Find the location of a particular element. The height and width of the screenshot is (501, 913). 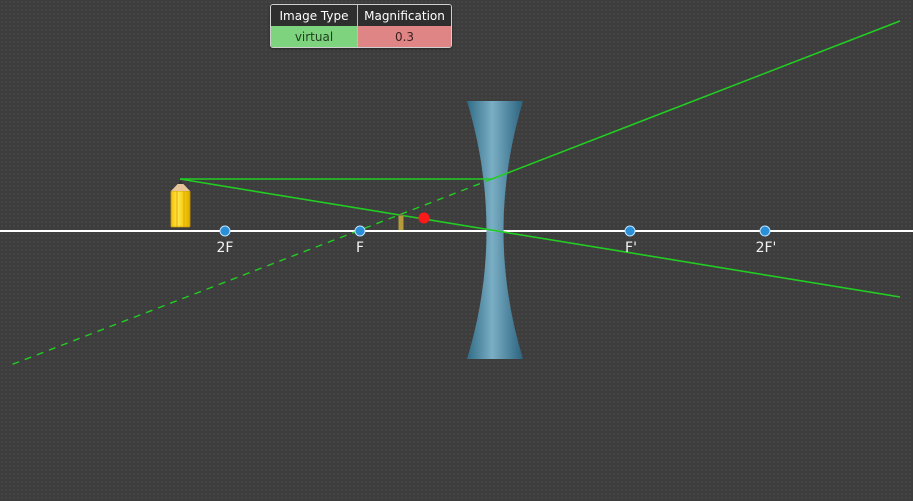

focal-point-f-prime is located at coordinates (630, 231).